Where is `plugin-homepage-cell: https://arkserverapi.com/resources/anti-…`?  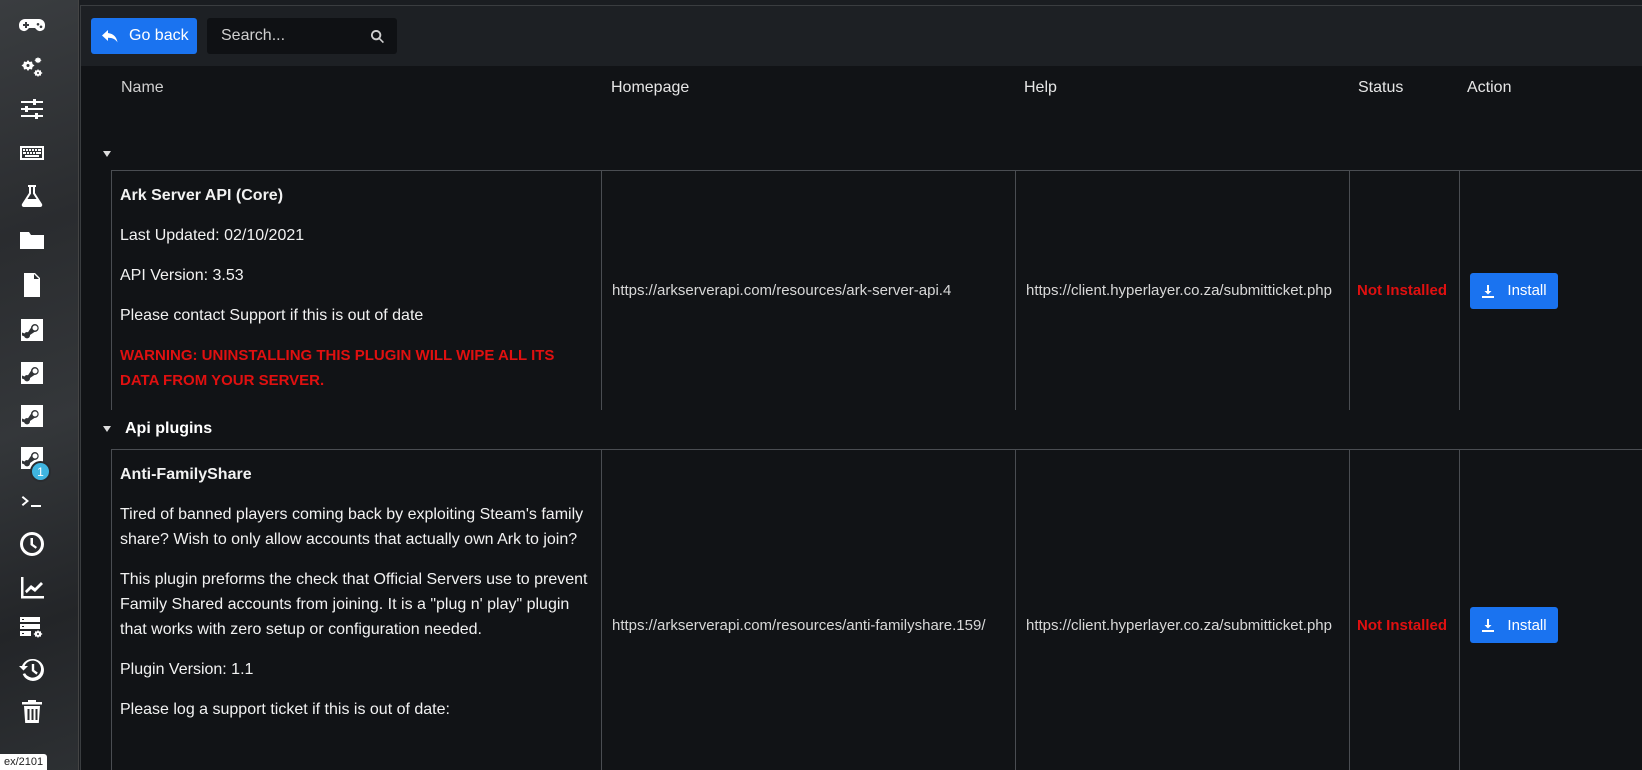
plugin-homepage-cell: https://arkserverapi.com/resources/anti-… is located at coordinates (809, 610).